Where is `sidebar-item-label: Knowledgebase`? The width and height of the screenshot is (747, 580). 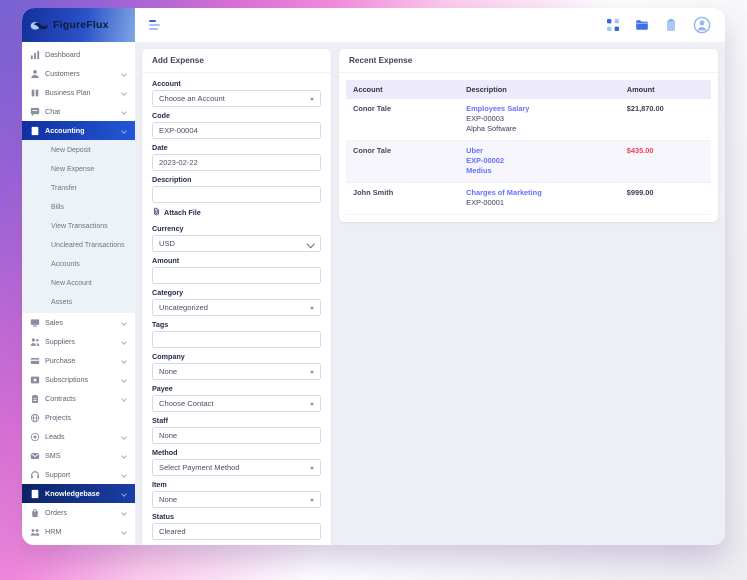
sidebar-item-label: Knowledgebase is located at coordinates (72, 493).